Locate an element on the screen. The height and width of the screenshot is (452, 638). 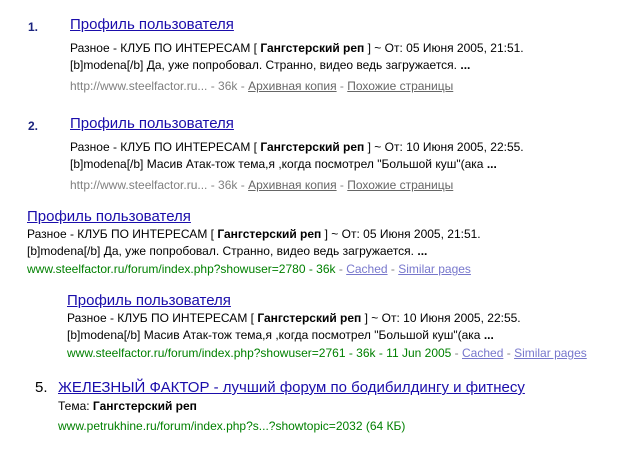
result-number: 5. is located at coordinates (41, 387).